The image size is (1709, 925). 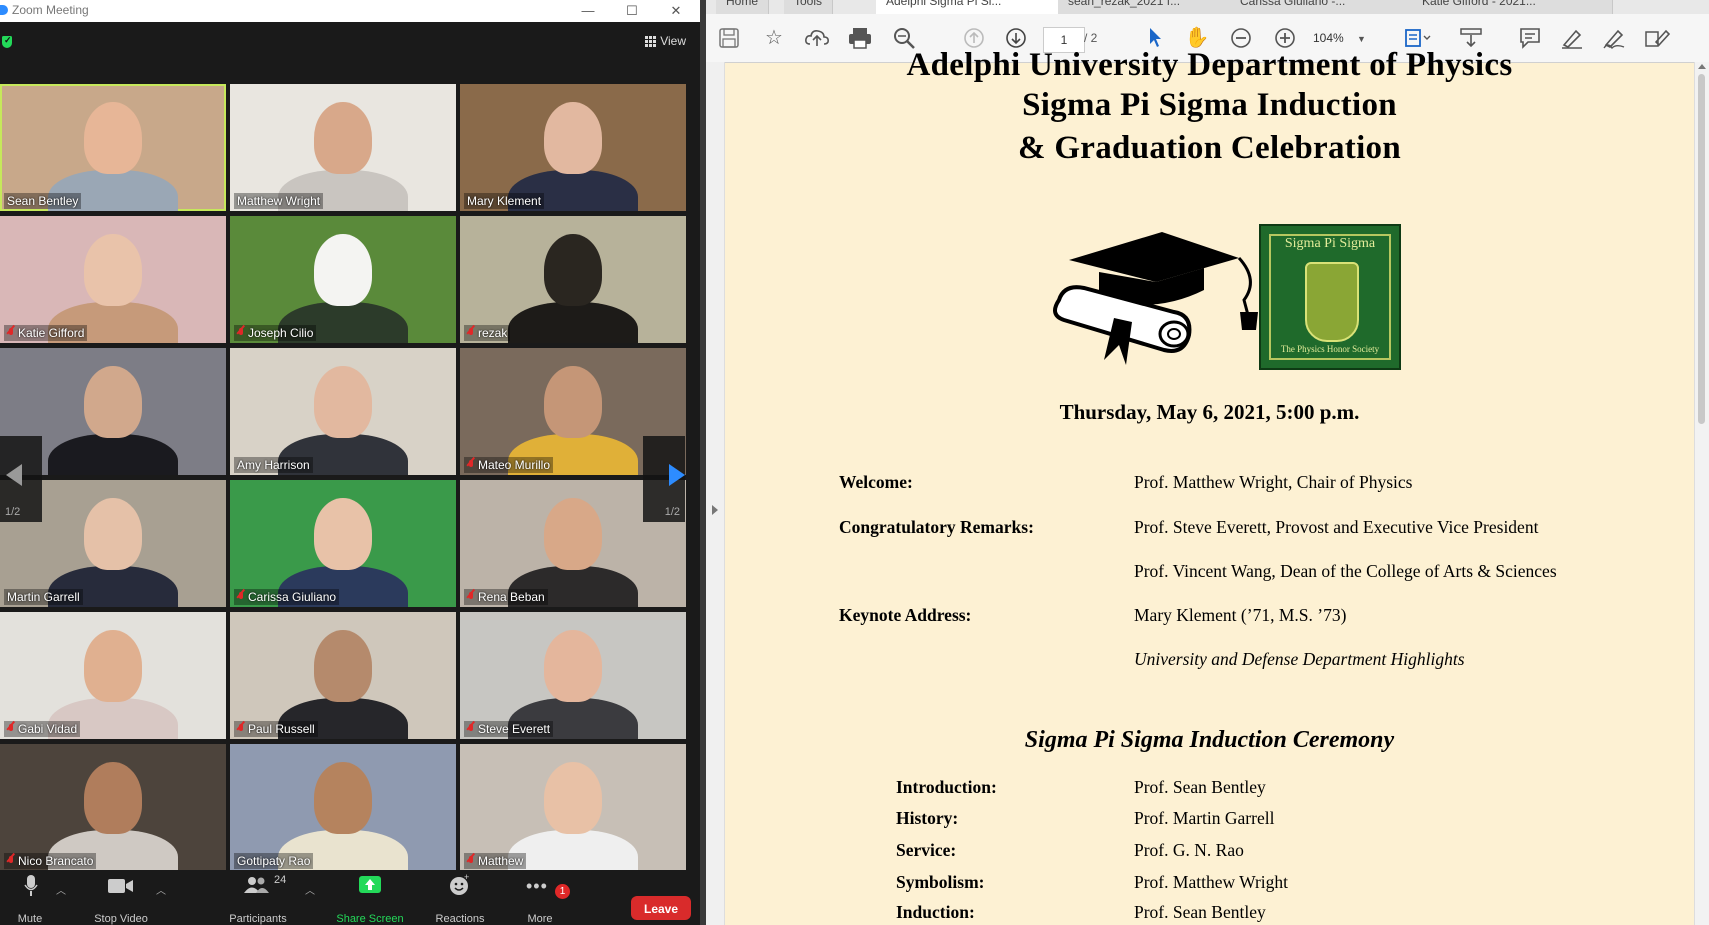 What do you see at coordinates (310, 889) in the screenshot?
I see `participants-options-chevron-icon: ︿` at bounding box center [310, 889].